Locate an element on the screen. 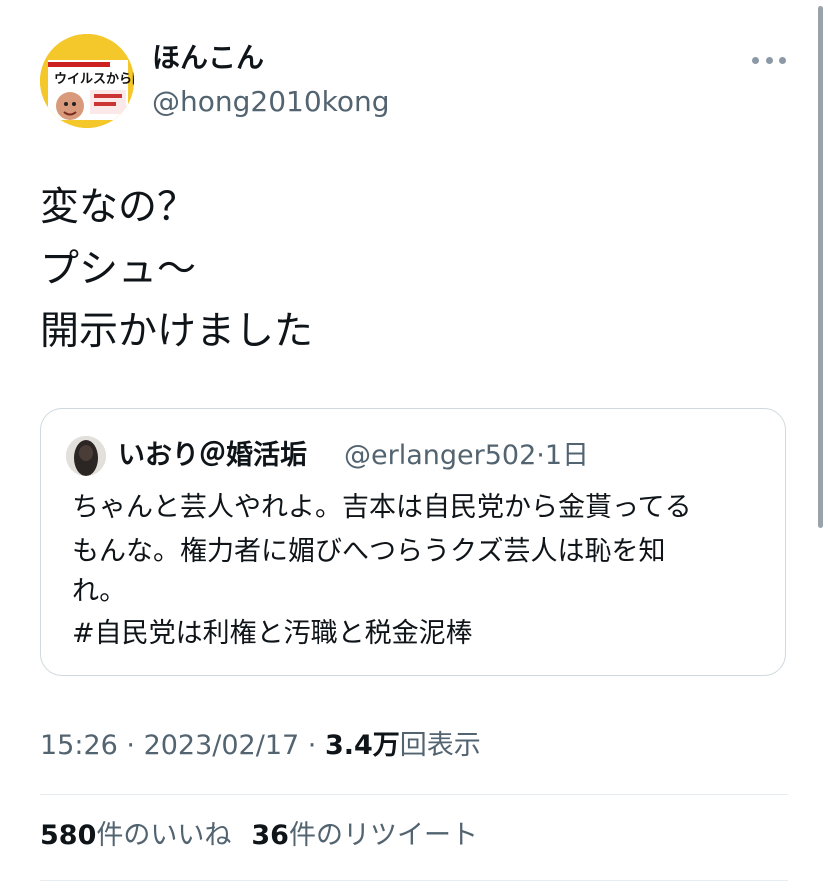 Image resolution: width=828 pixels, height=894 pixels. tweet-time: 15:26 is located at coordinates (79, 745).